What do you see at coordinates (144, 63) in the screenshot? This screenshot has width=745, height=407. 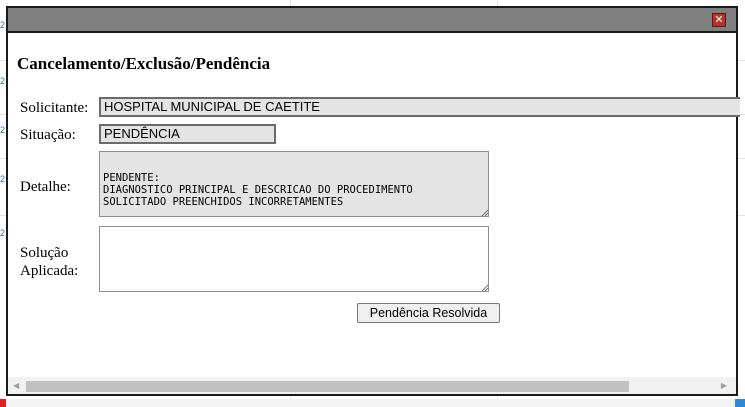 I see `dialog-title: Cancelamento/Exclusão/Pendência` at bounding box center [144, 63].